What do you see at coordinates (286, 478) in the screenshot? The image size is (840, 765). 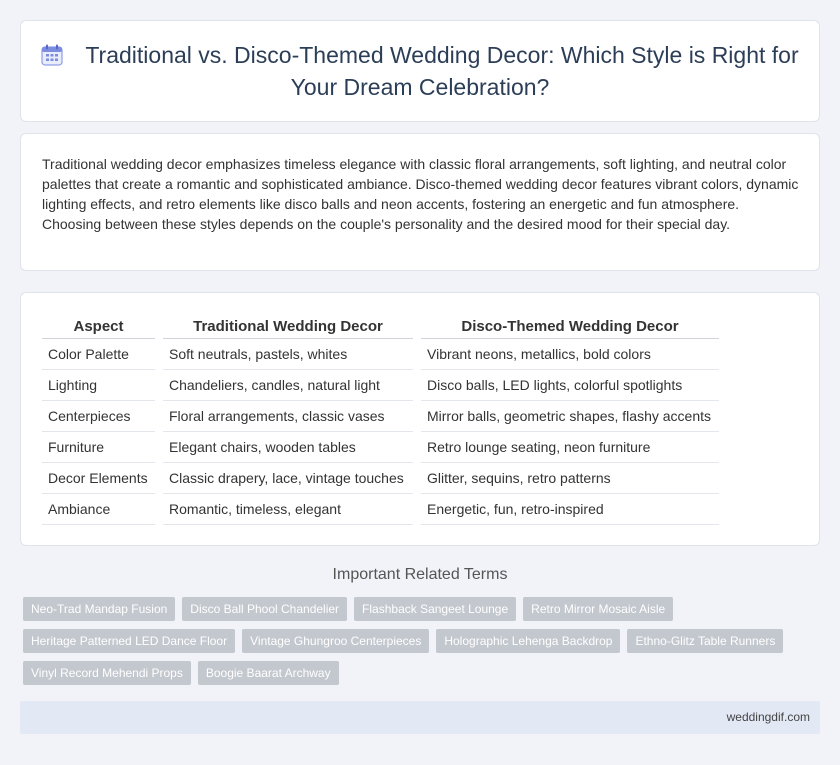 I see `table-cell: Classic drapery, lace, vintage touches` at bounding box center [286, 478].